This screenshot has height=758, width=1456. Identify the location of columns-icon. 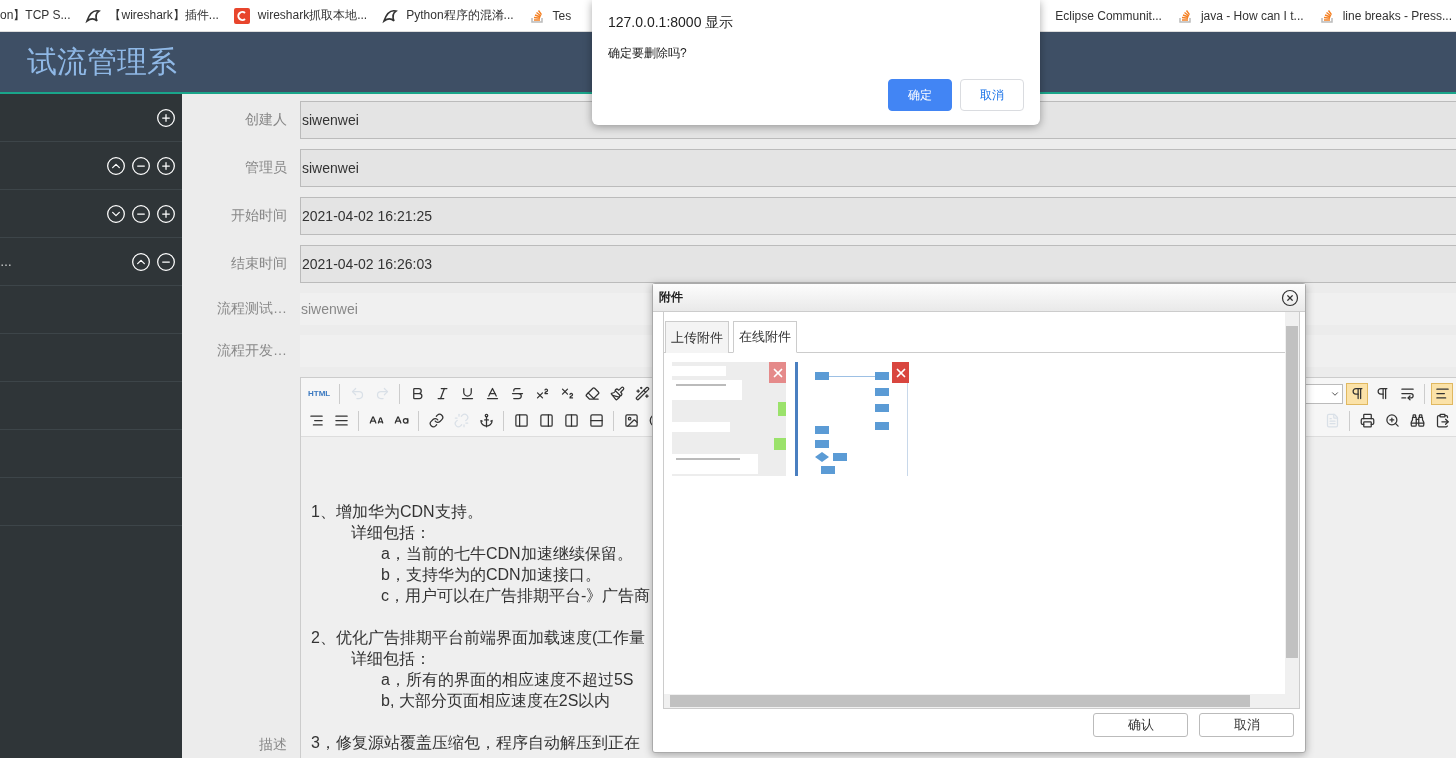
(571, 420).